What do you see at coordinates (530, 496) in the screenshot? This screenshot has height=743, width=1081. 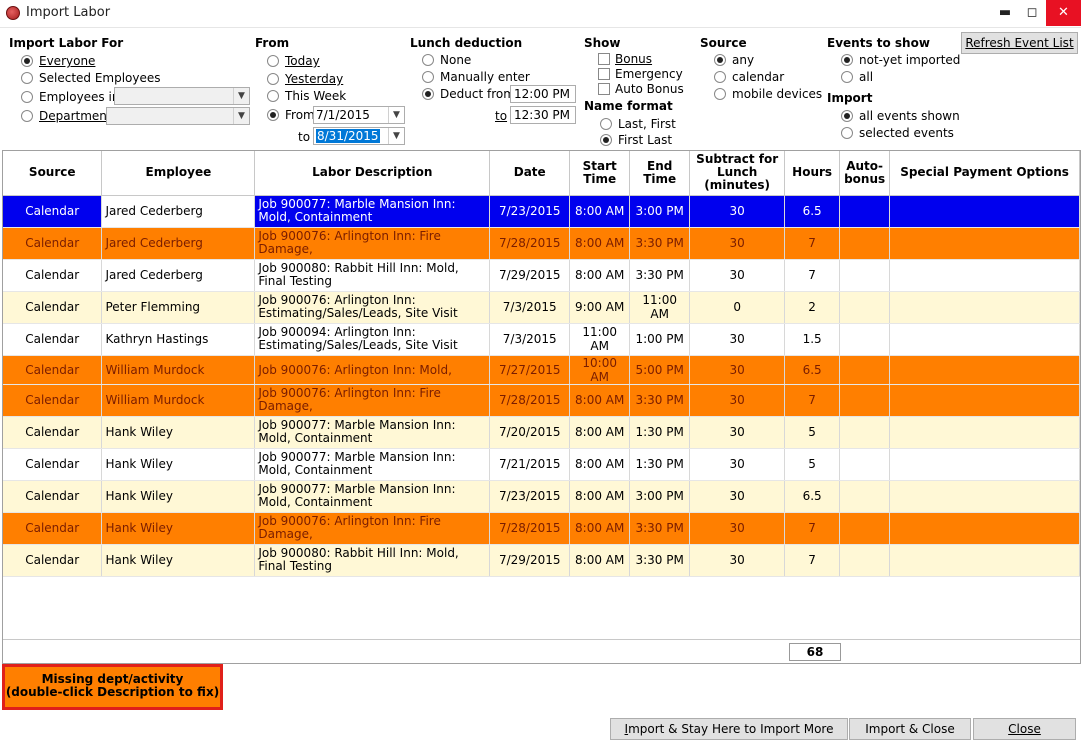 I see `cell-date: 7/23/2015` at bounding box center [530, 496].